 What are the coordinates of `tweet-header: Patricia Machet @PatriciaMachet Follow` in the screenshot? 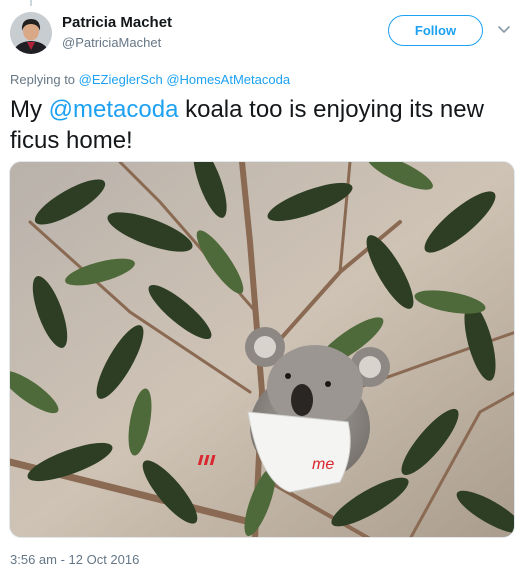 It's located at (264, 34).